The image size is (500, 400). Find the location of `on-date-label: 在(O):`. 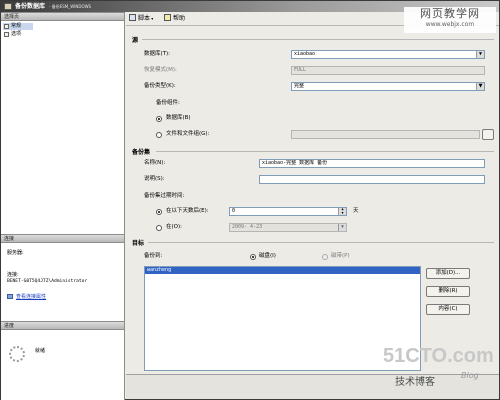

on-date-label: 在(O): is located at coordinates (174, 227).